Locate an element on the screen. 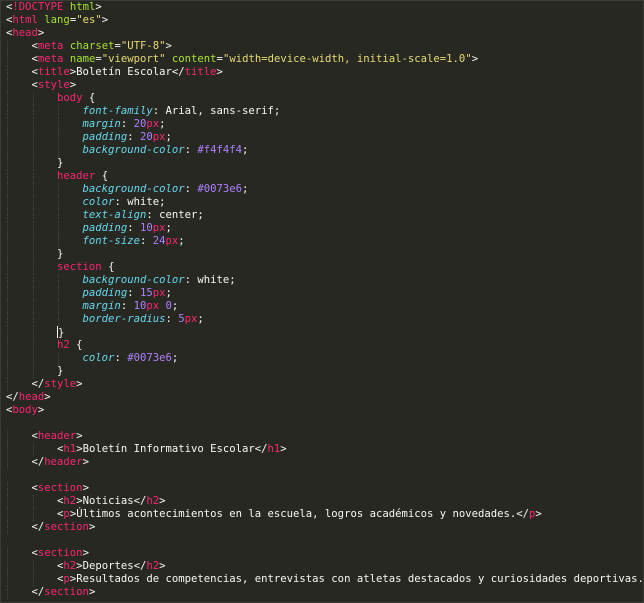 The image size is (644, 603). code-token: title is located at coordinates (53, 72).